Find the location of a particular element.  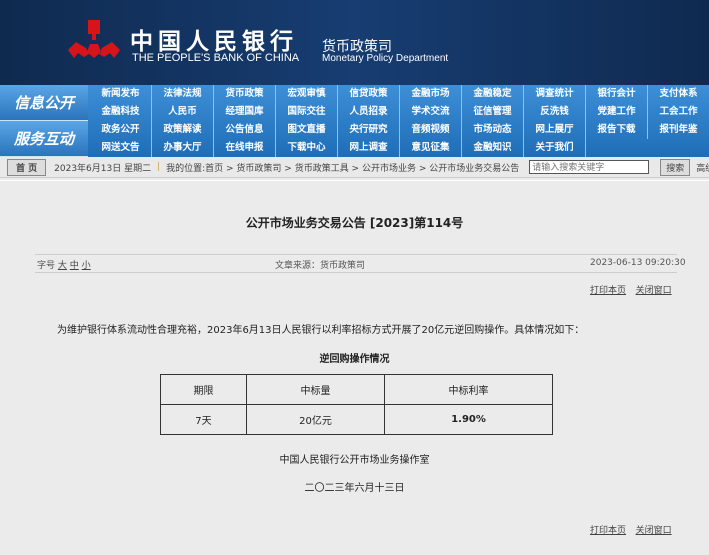

nav-row: 网送文告 办事大厅 在线申报 下载中心 网上调查 意见征集 金融知识 关于我们 is located at coordinates (338, 148).